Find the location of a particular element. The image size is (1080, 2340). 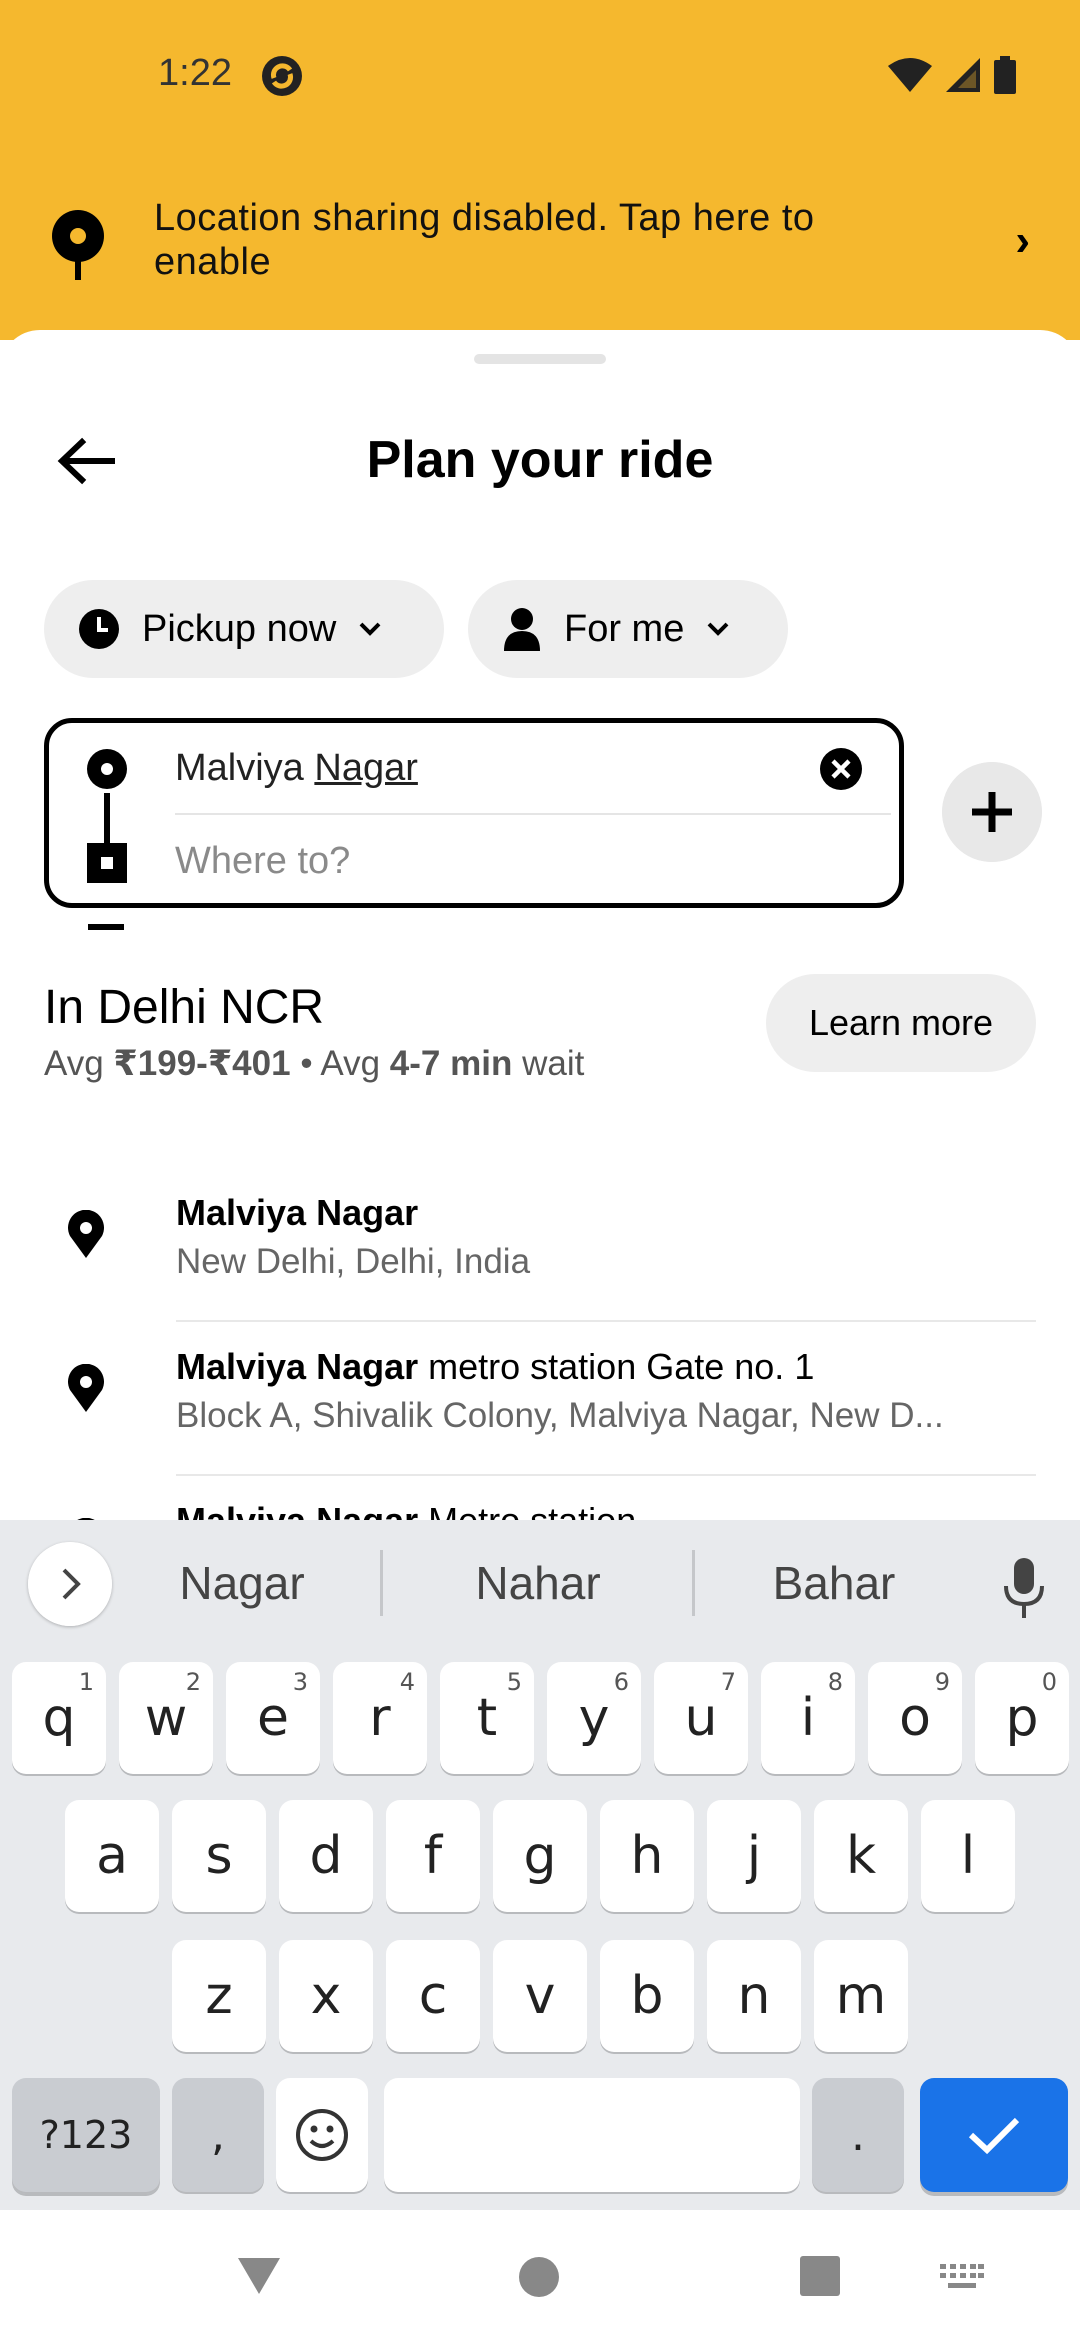

wait-label: wait is located at coordinates (553, 1063).